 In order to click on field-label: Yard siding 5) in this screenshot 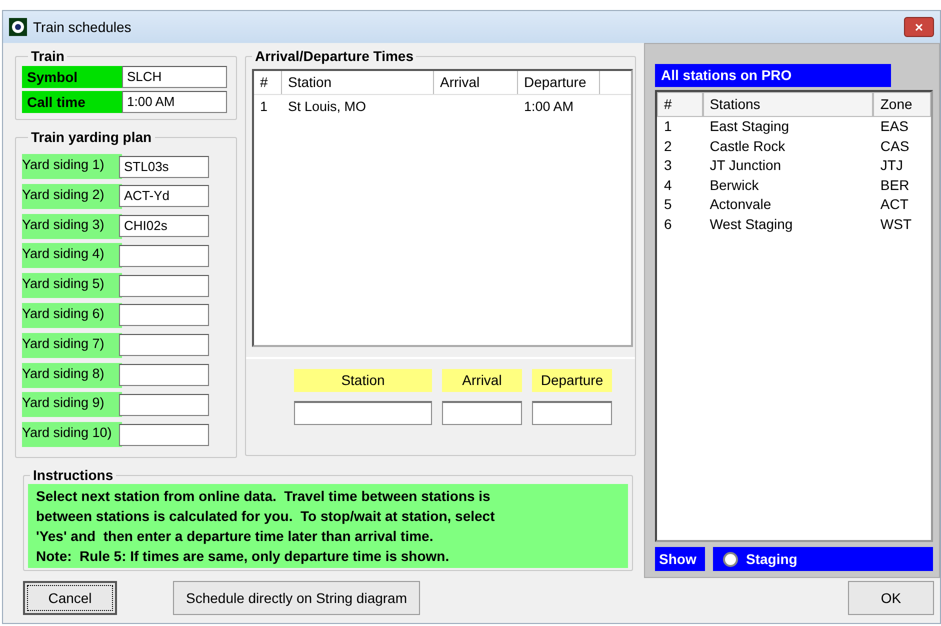, I will do `click(72, 285)`.